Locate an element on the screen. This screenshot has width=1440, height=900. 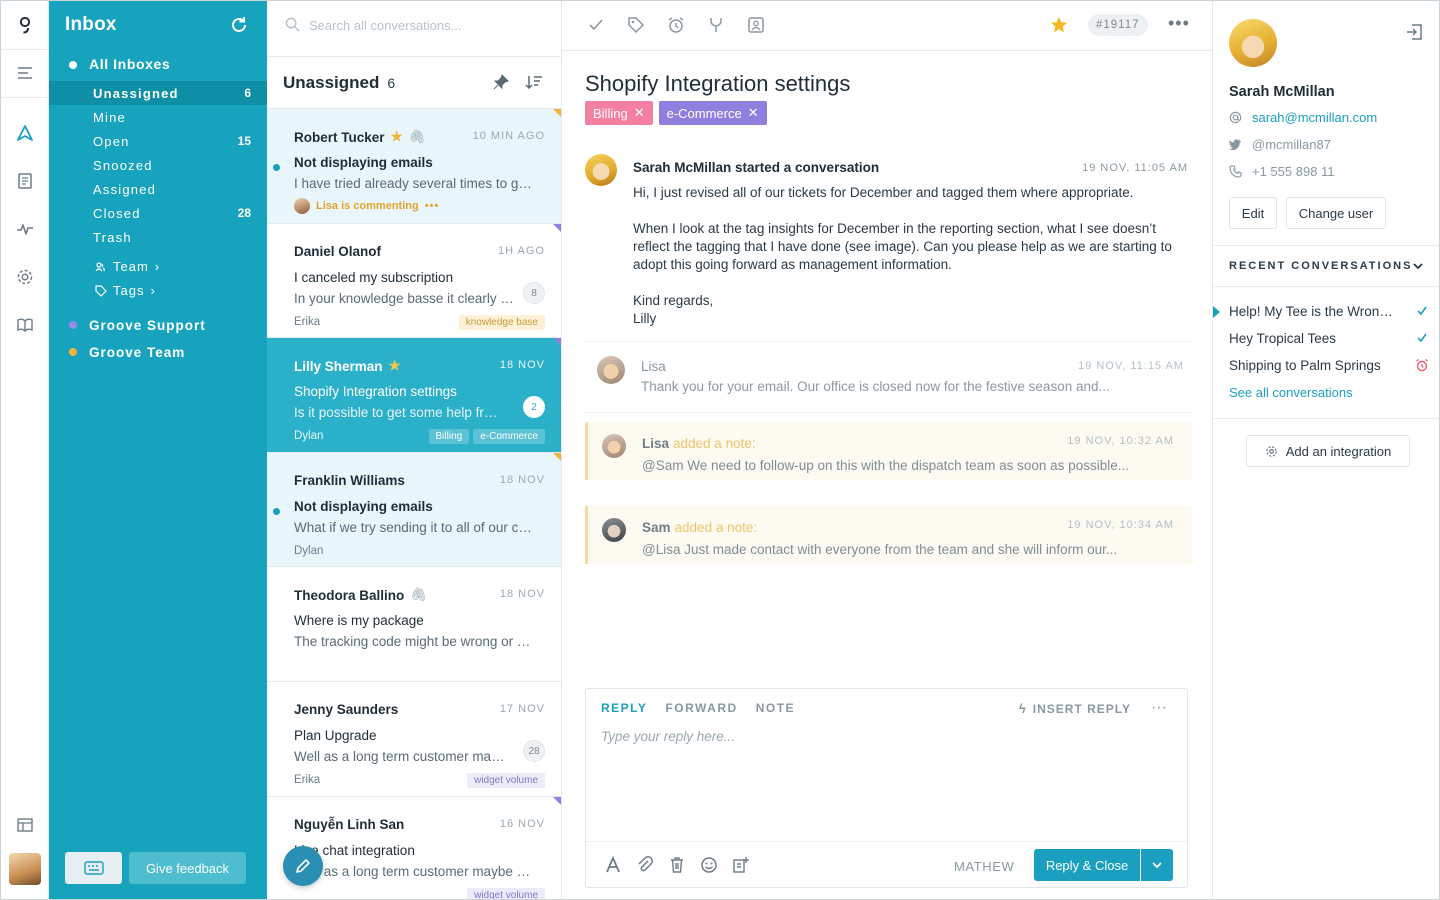
trash-icon is located at coordinates (677, 865).